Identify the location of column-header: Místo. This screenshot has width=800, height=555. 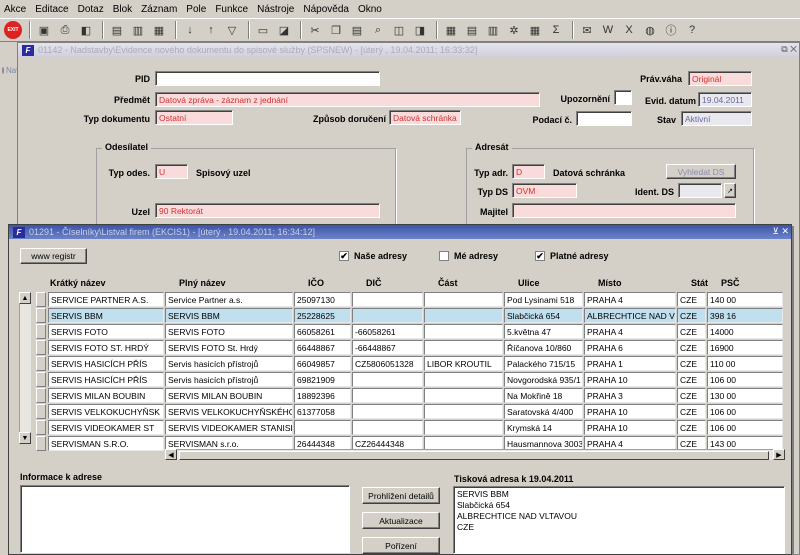
(610, 283).